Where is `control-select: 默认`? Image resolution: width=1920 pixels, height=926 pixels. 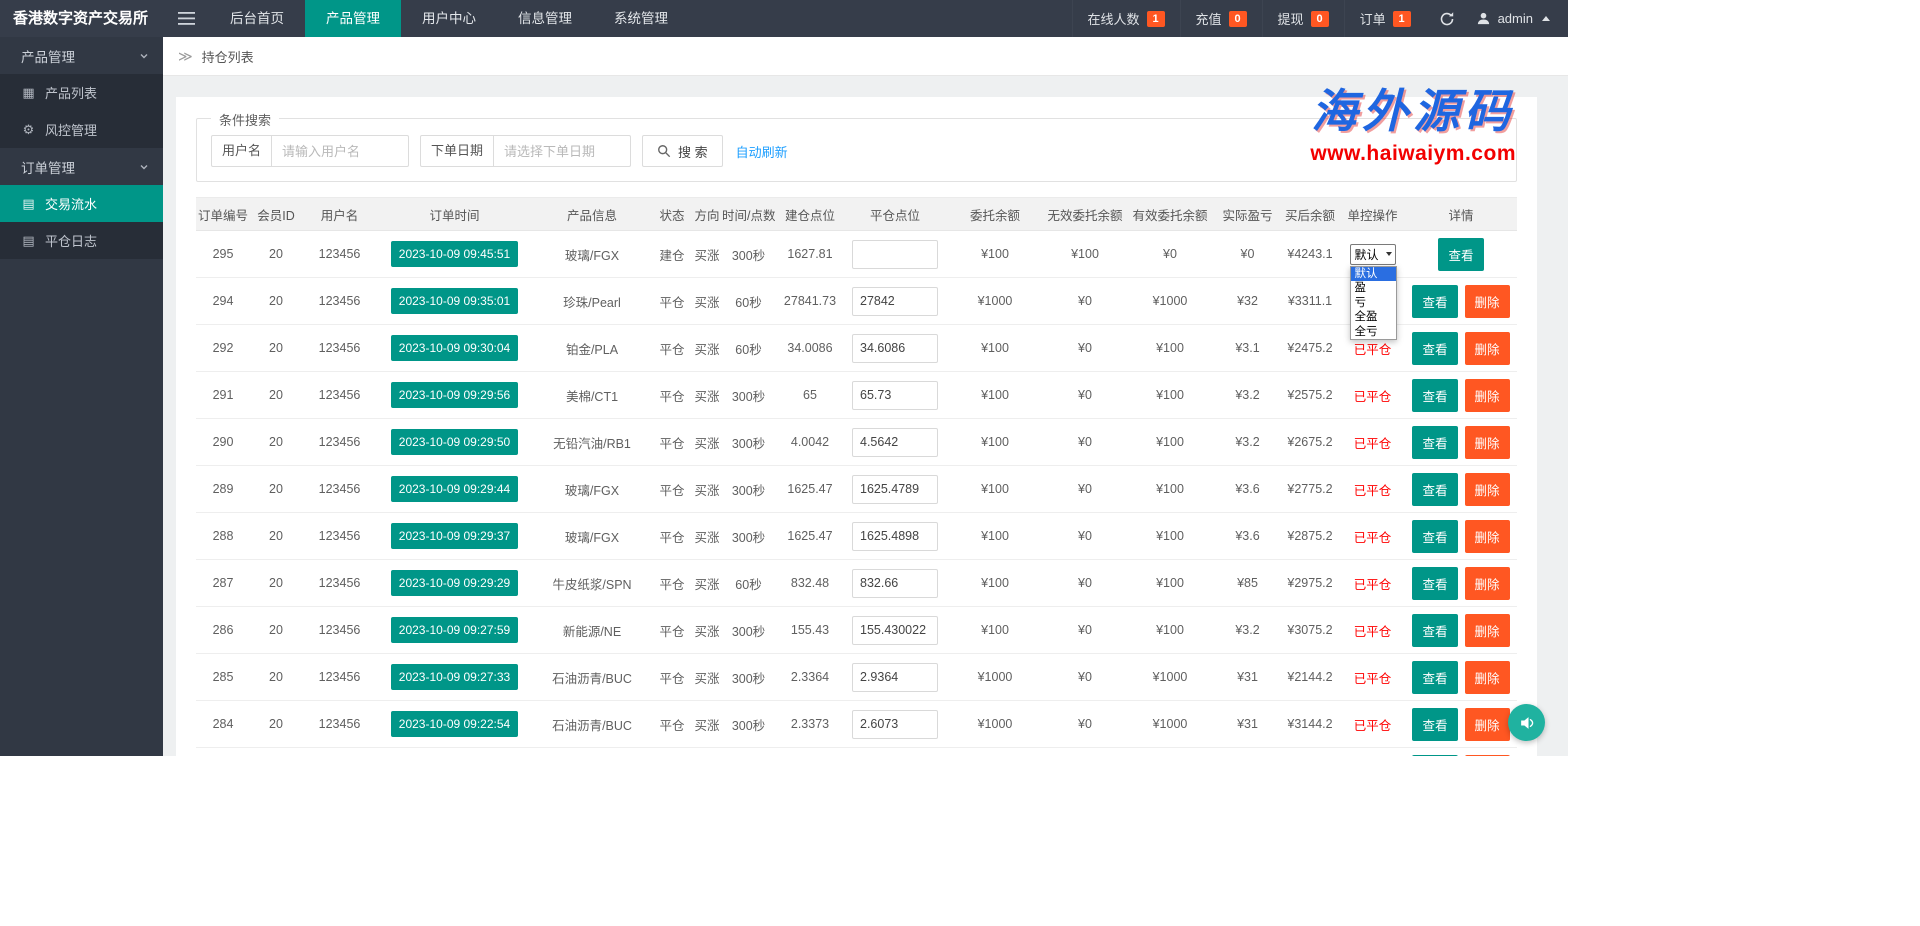
control-select: 默认 is located at coordinates (1372, 254).